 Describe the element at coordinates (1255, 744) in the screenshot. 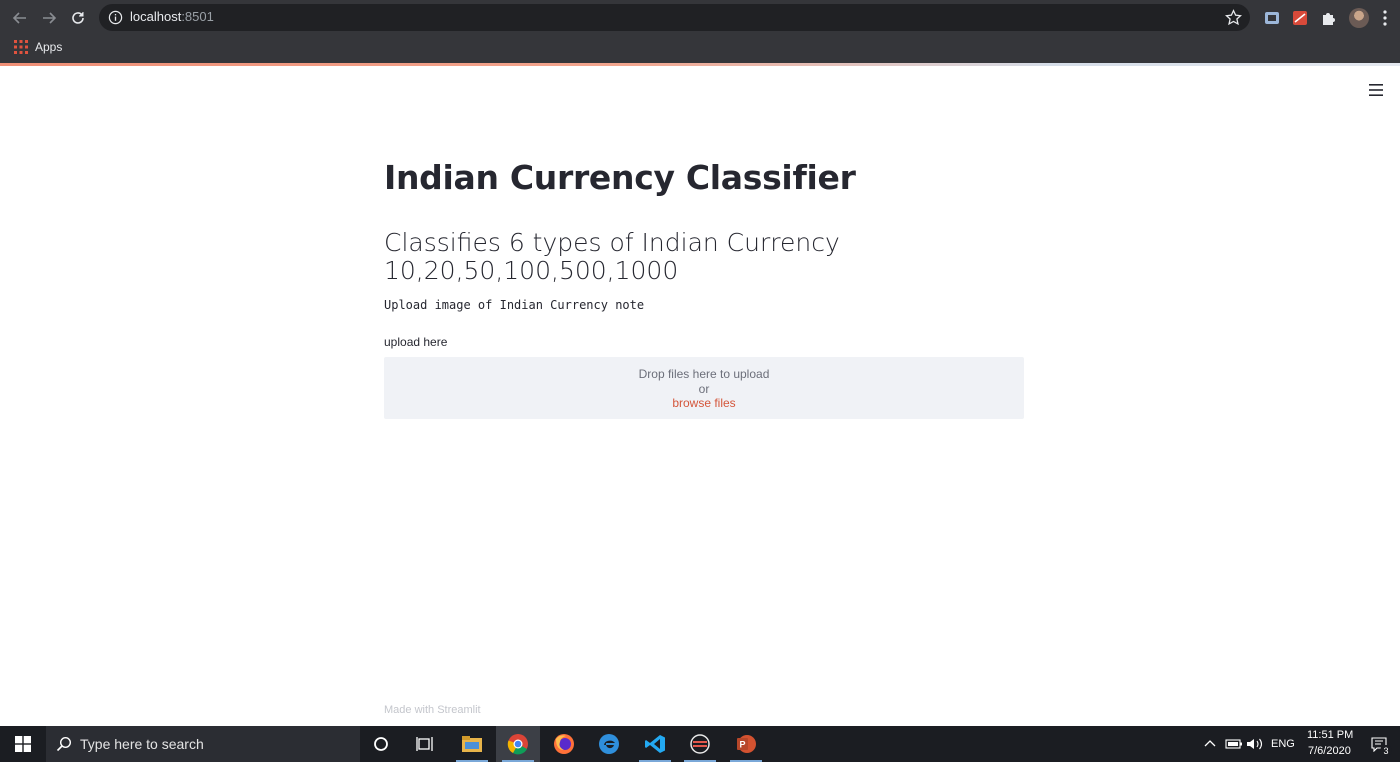

I see `volume-icon` at that location.